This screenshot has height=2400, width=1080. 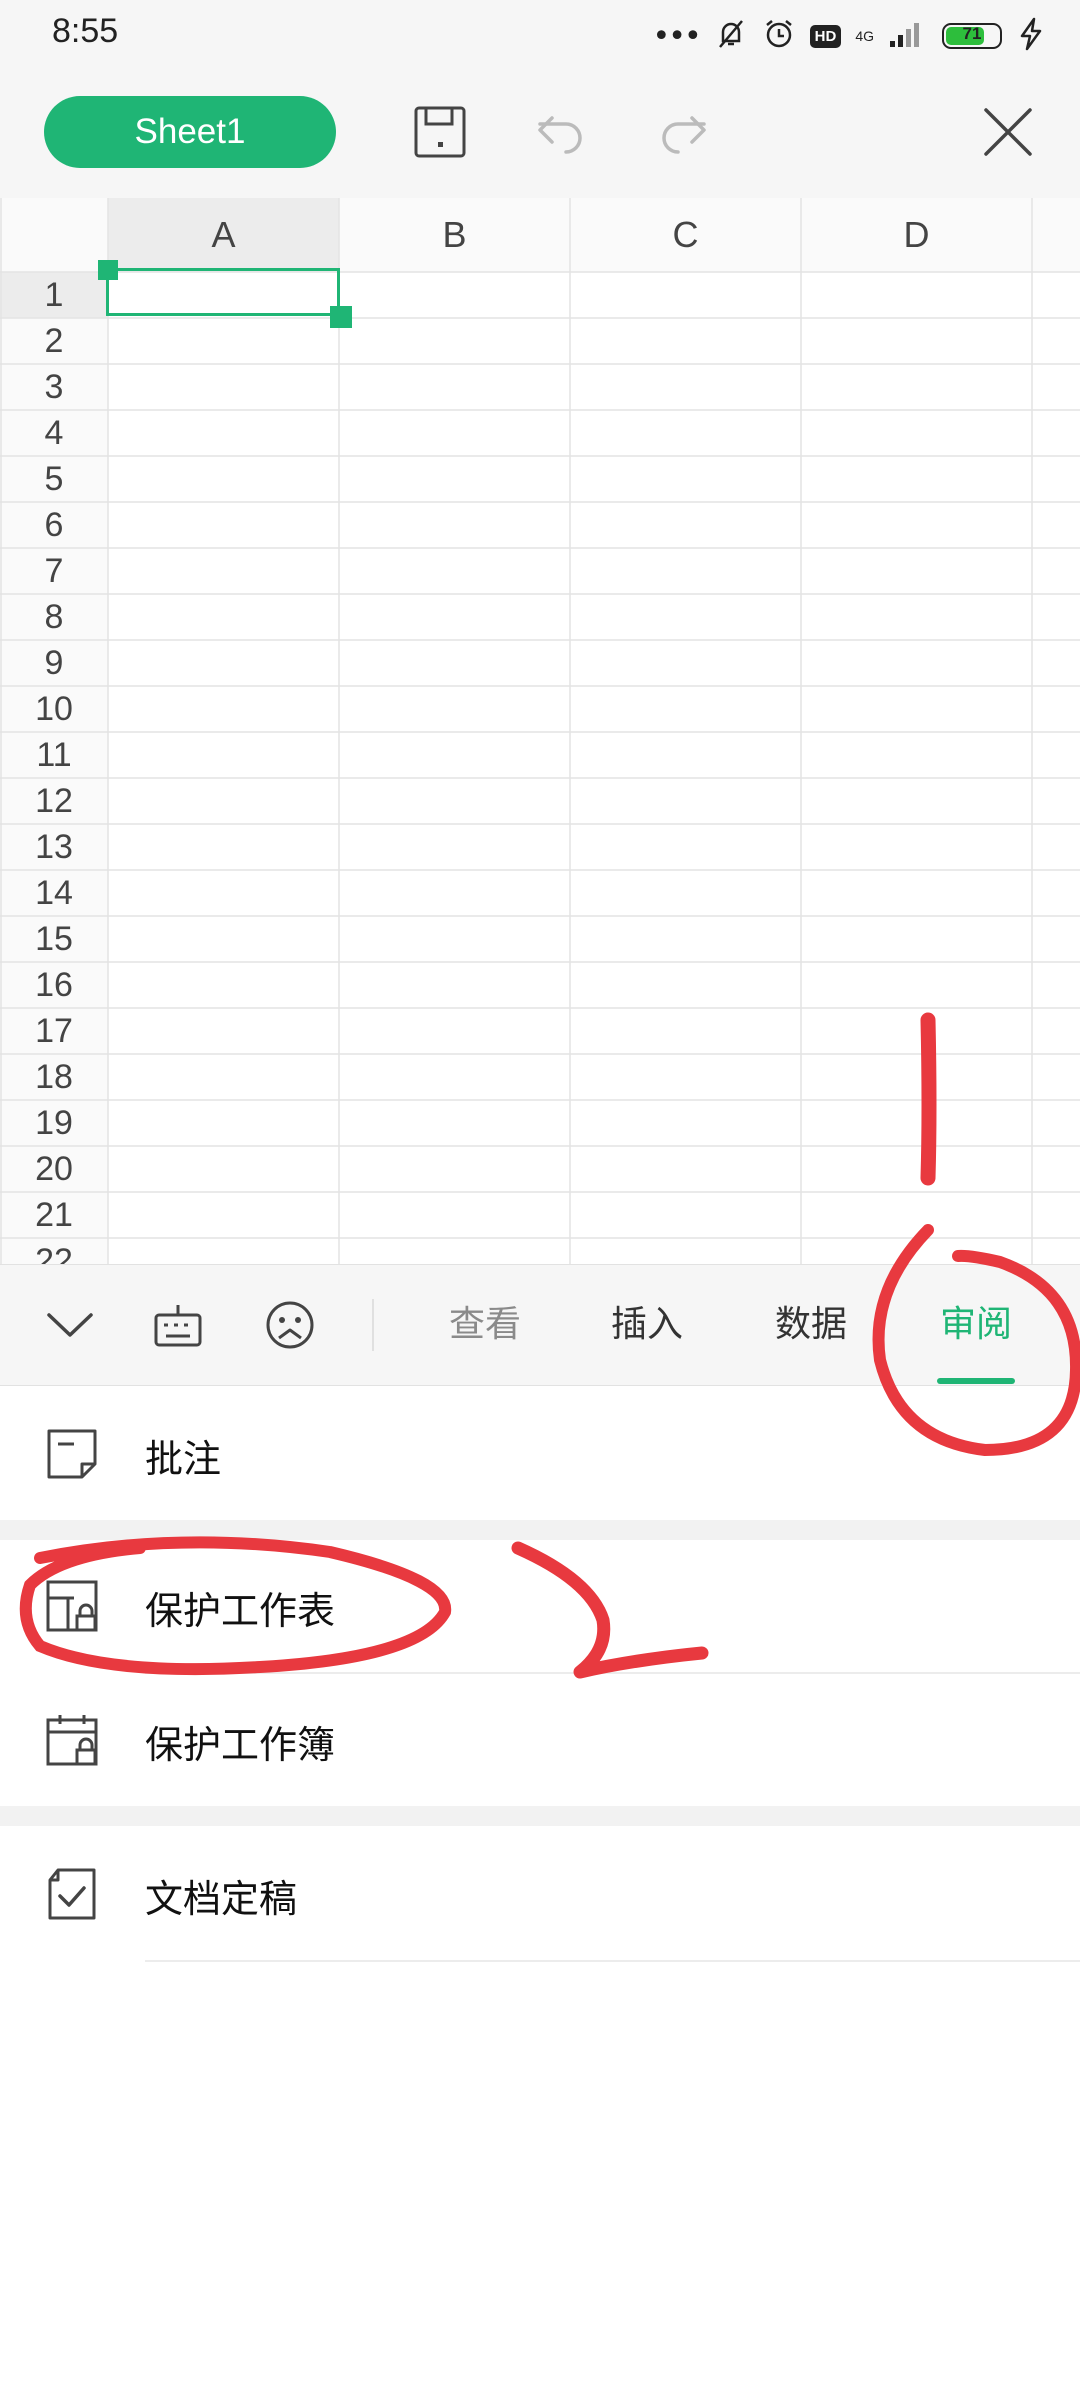 I want to click on row-header-2: 2, so click(x=54, y=341).